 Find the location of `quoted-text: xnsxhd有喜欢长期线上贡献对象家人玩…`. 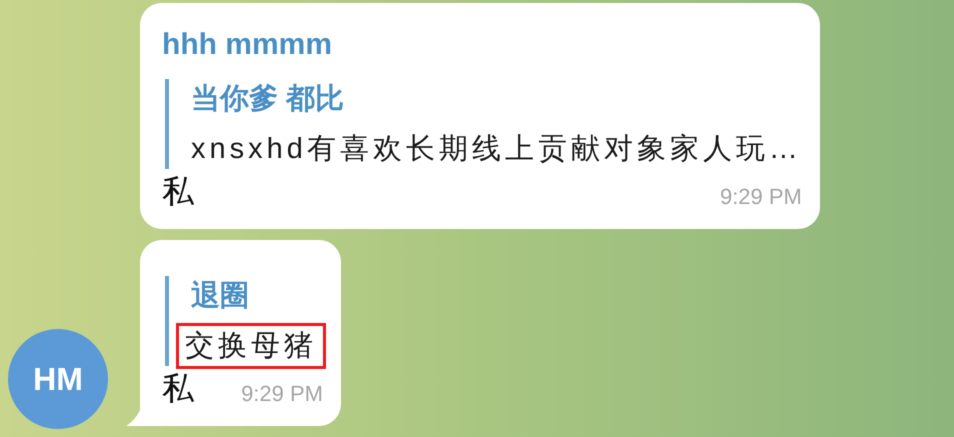

quoted-text: xnsxhd有喜欢长期线上贡献对象家人玩… is located at coordinates (496, 149).